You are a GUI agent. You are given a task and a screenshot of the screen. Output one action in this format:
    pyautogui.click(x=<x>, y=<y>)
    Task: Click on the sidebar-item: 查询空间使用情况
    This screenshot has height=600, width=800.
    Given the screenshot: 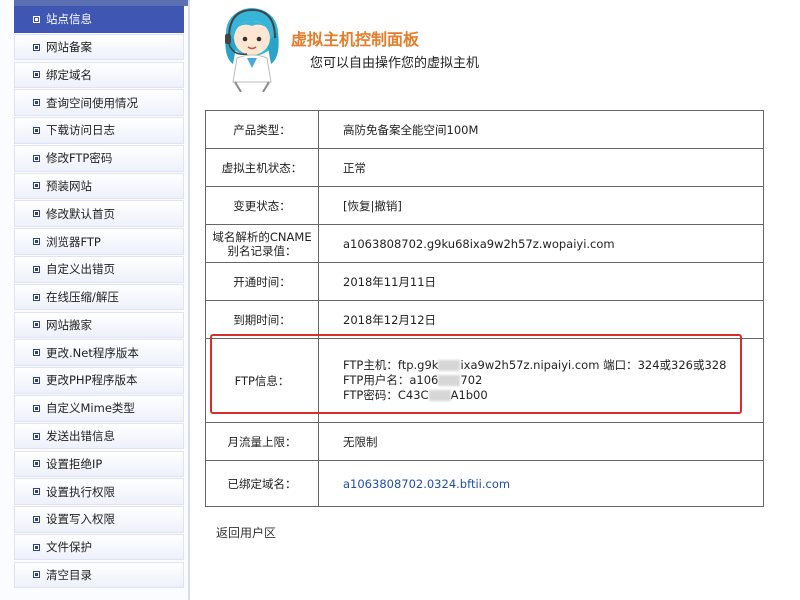 What is the action you would take?
    pyautogui.click(x=99, y=102)
    